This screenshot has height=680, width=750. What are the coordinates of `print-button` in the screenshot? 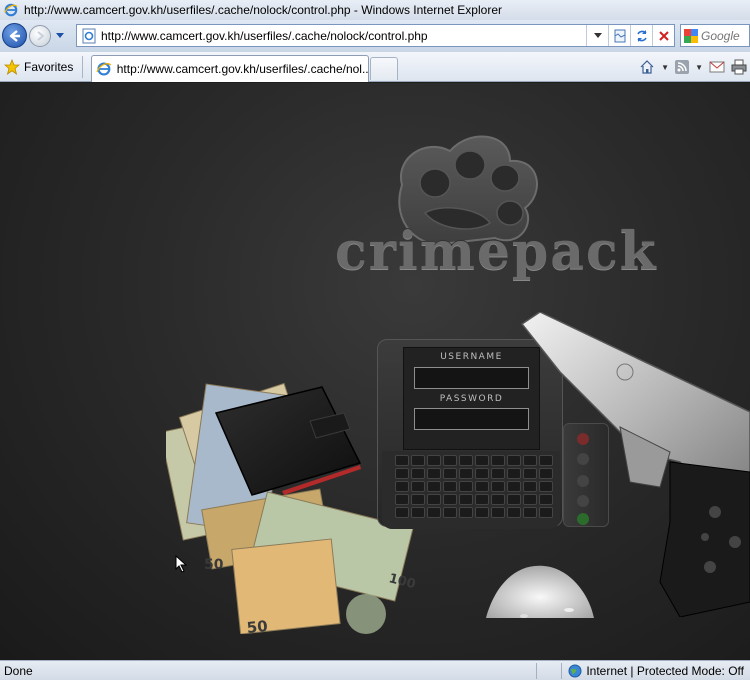 It's located at (739, 67).